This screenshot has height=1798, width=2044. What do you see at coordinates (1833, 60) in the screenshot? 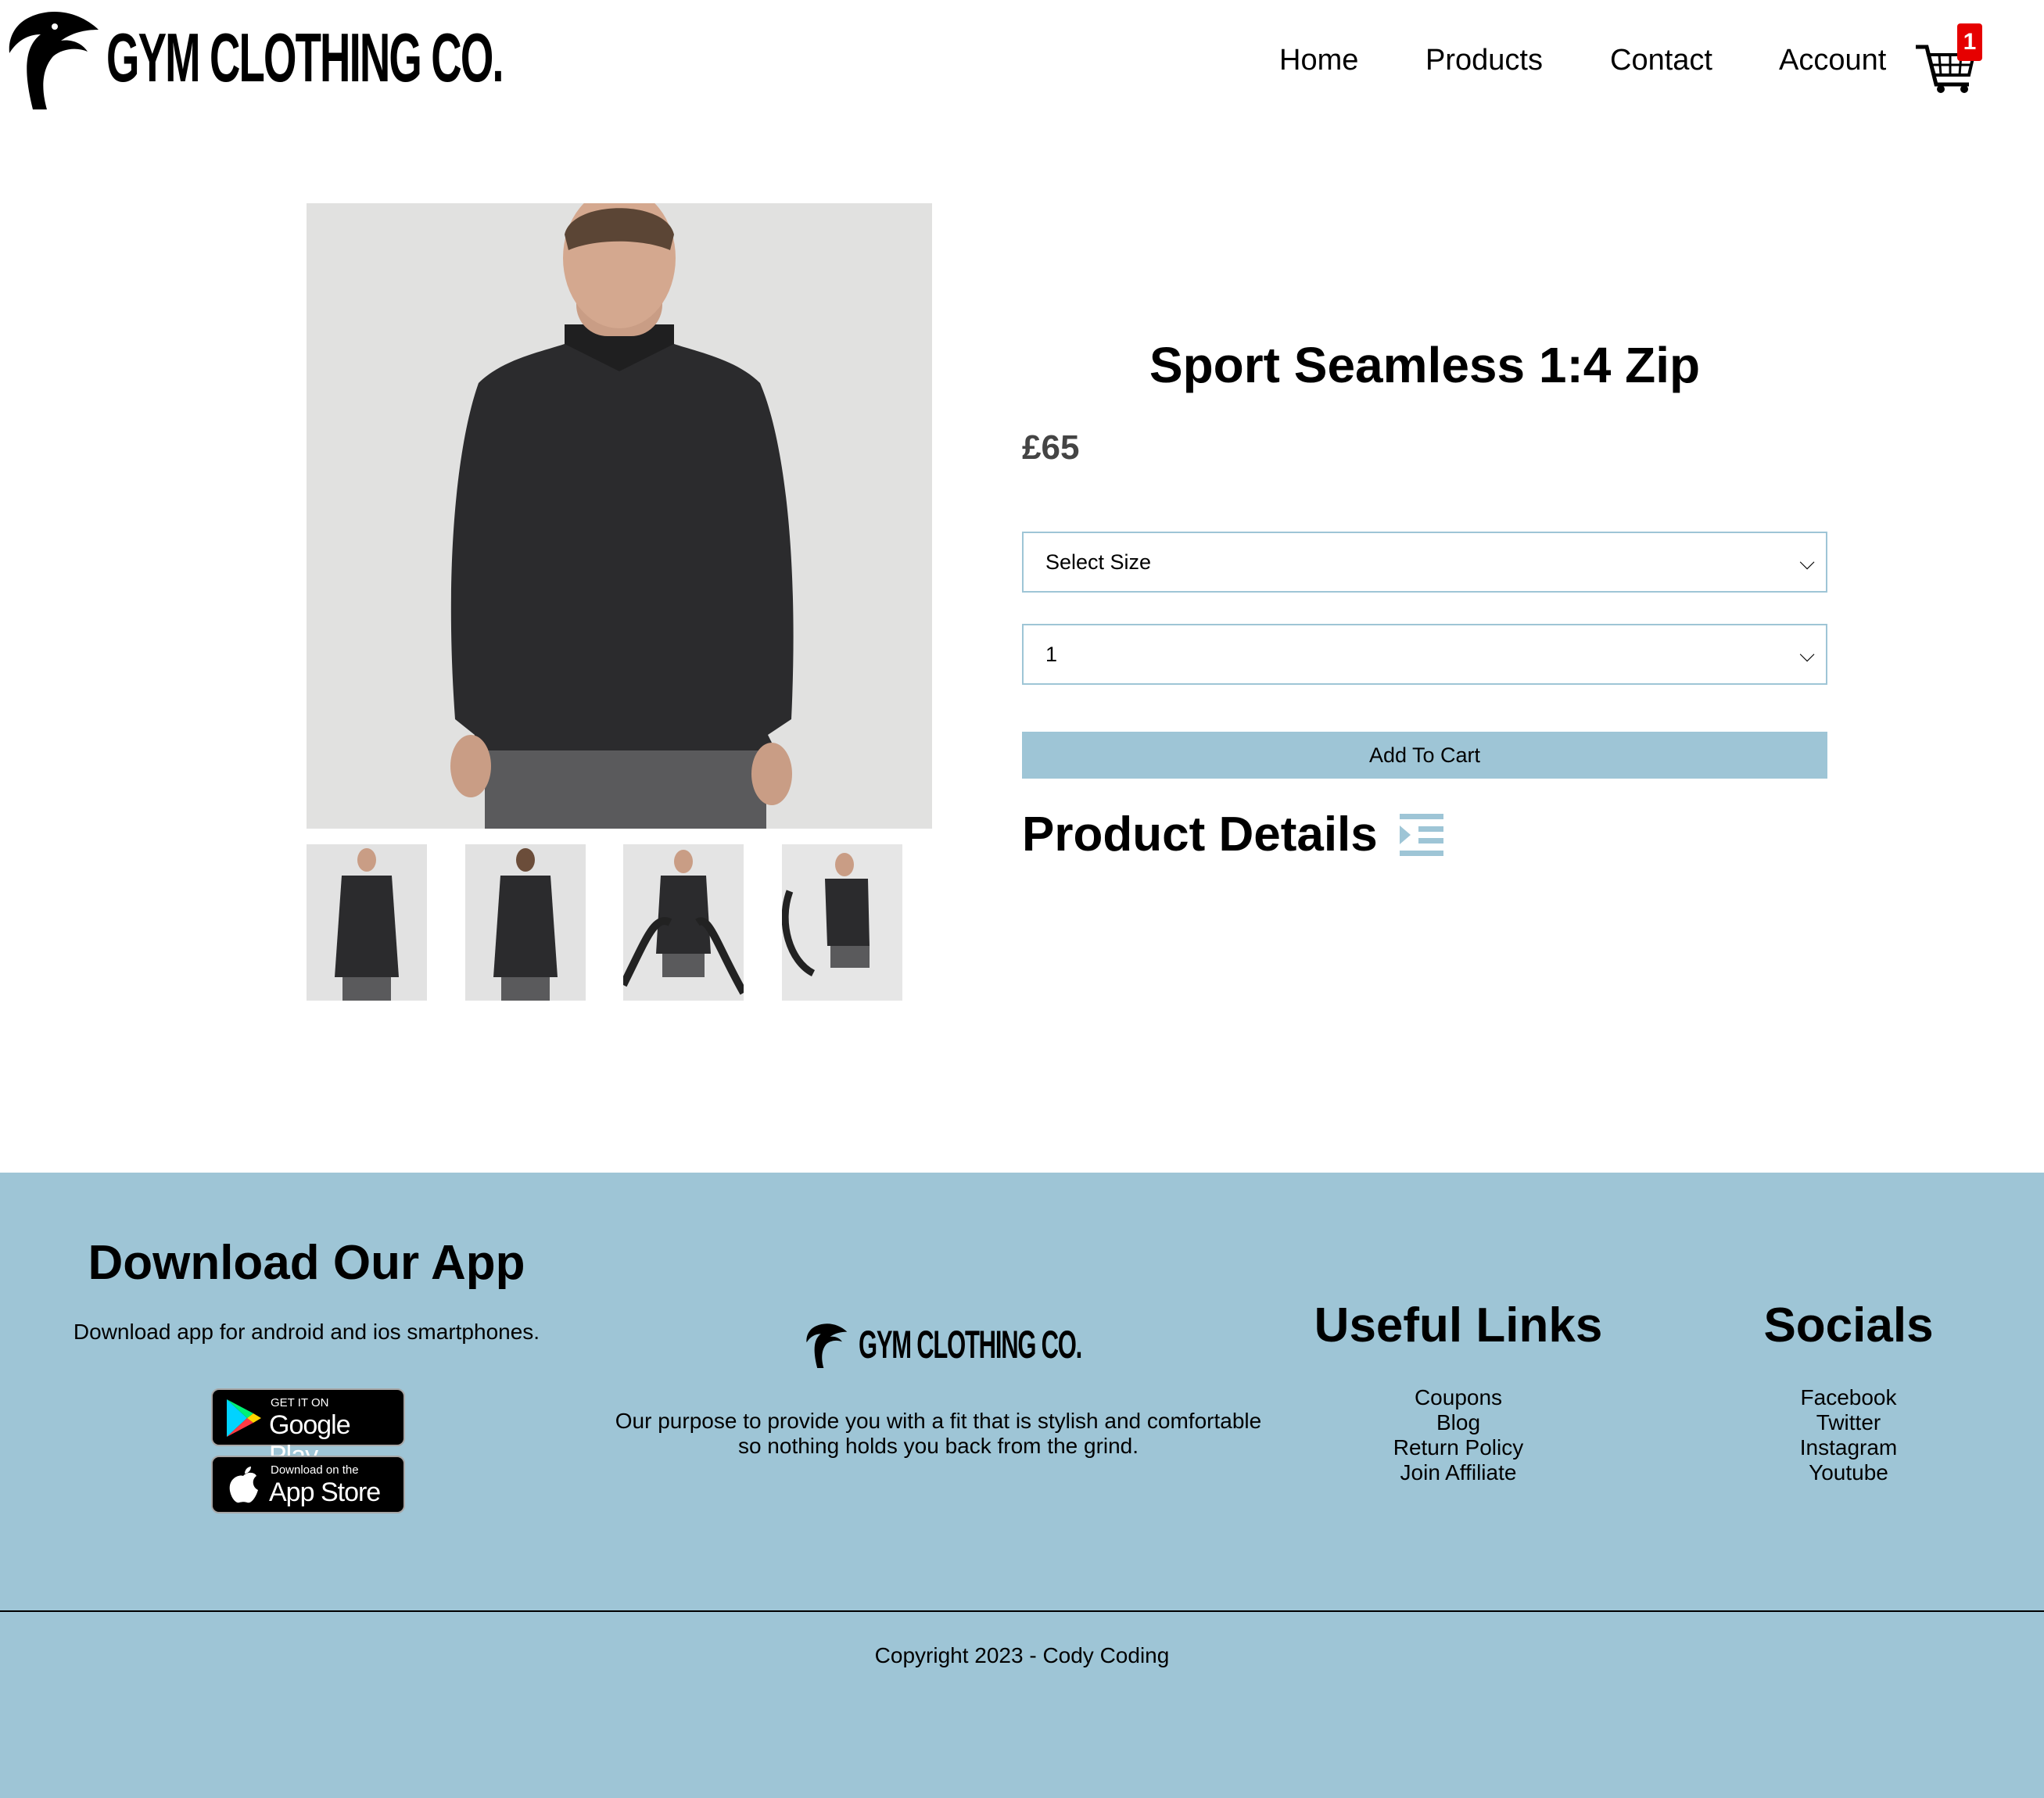
I see `nav-account: Account` at bounding box center [1833, 60].